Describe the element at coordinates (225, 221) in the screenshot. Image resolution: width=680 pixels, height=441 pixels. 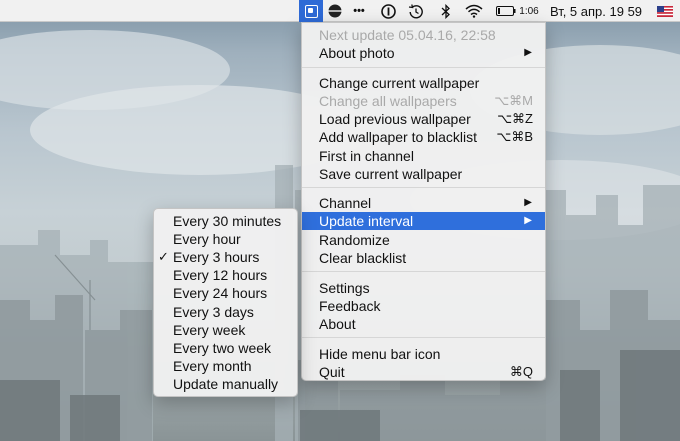
I see `interval-option-every-30-minutes: Every 30 minutes` at that location.